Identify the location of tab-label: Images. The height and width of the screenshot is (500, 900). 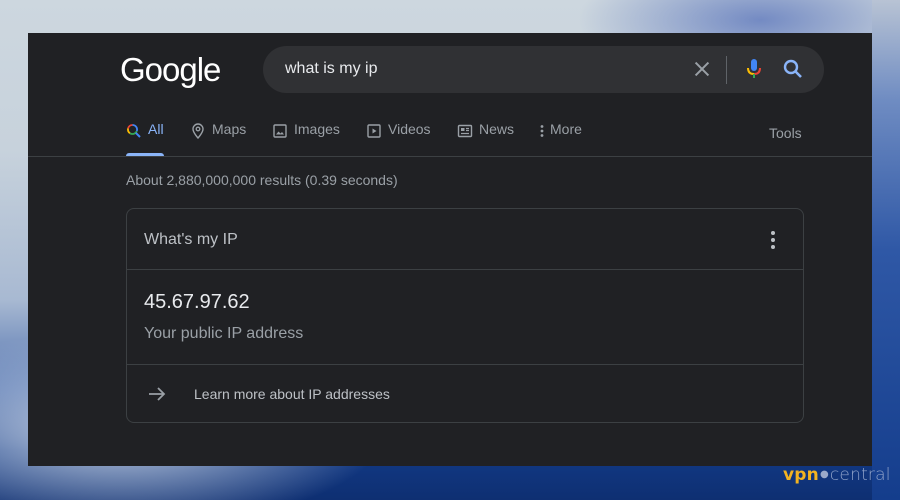
(317, 129).